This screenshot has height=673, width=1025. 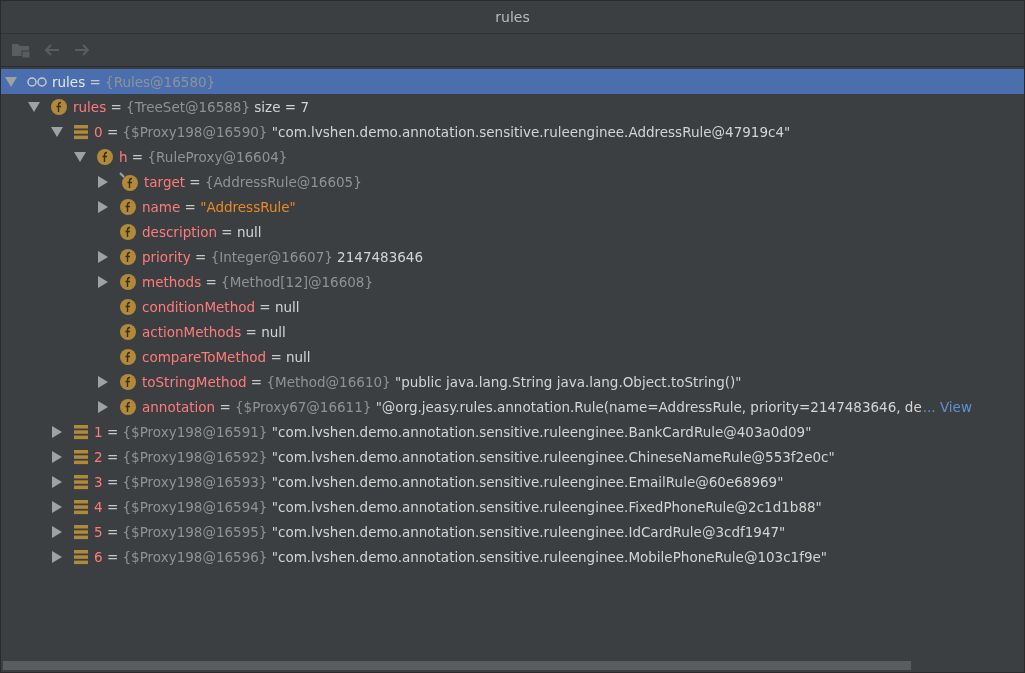 I want to click on variable-text: 4 = {$Proxy198@16594} "com.lvshen.demo.annotation.sensitive.ruleenginee.FixedPhoneRule@2c1d1b88", so click(x=458, y=506).